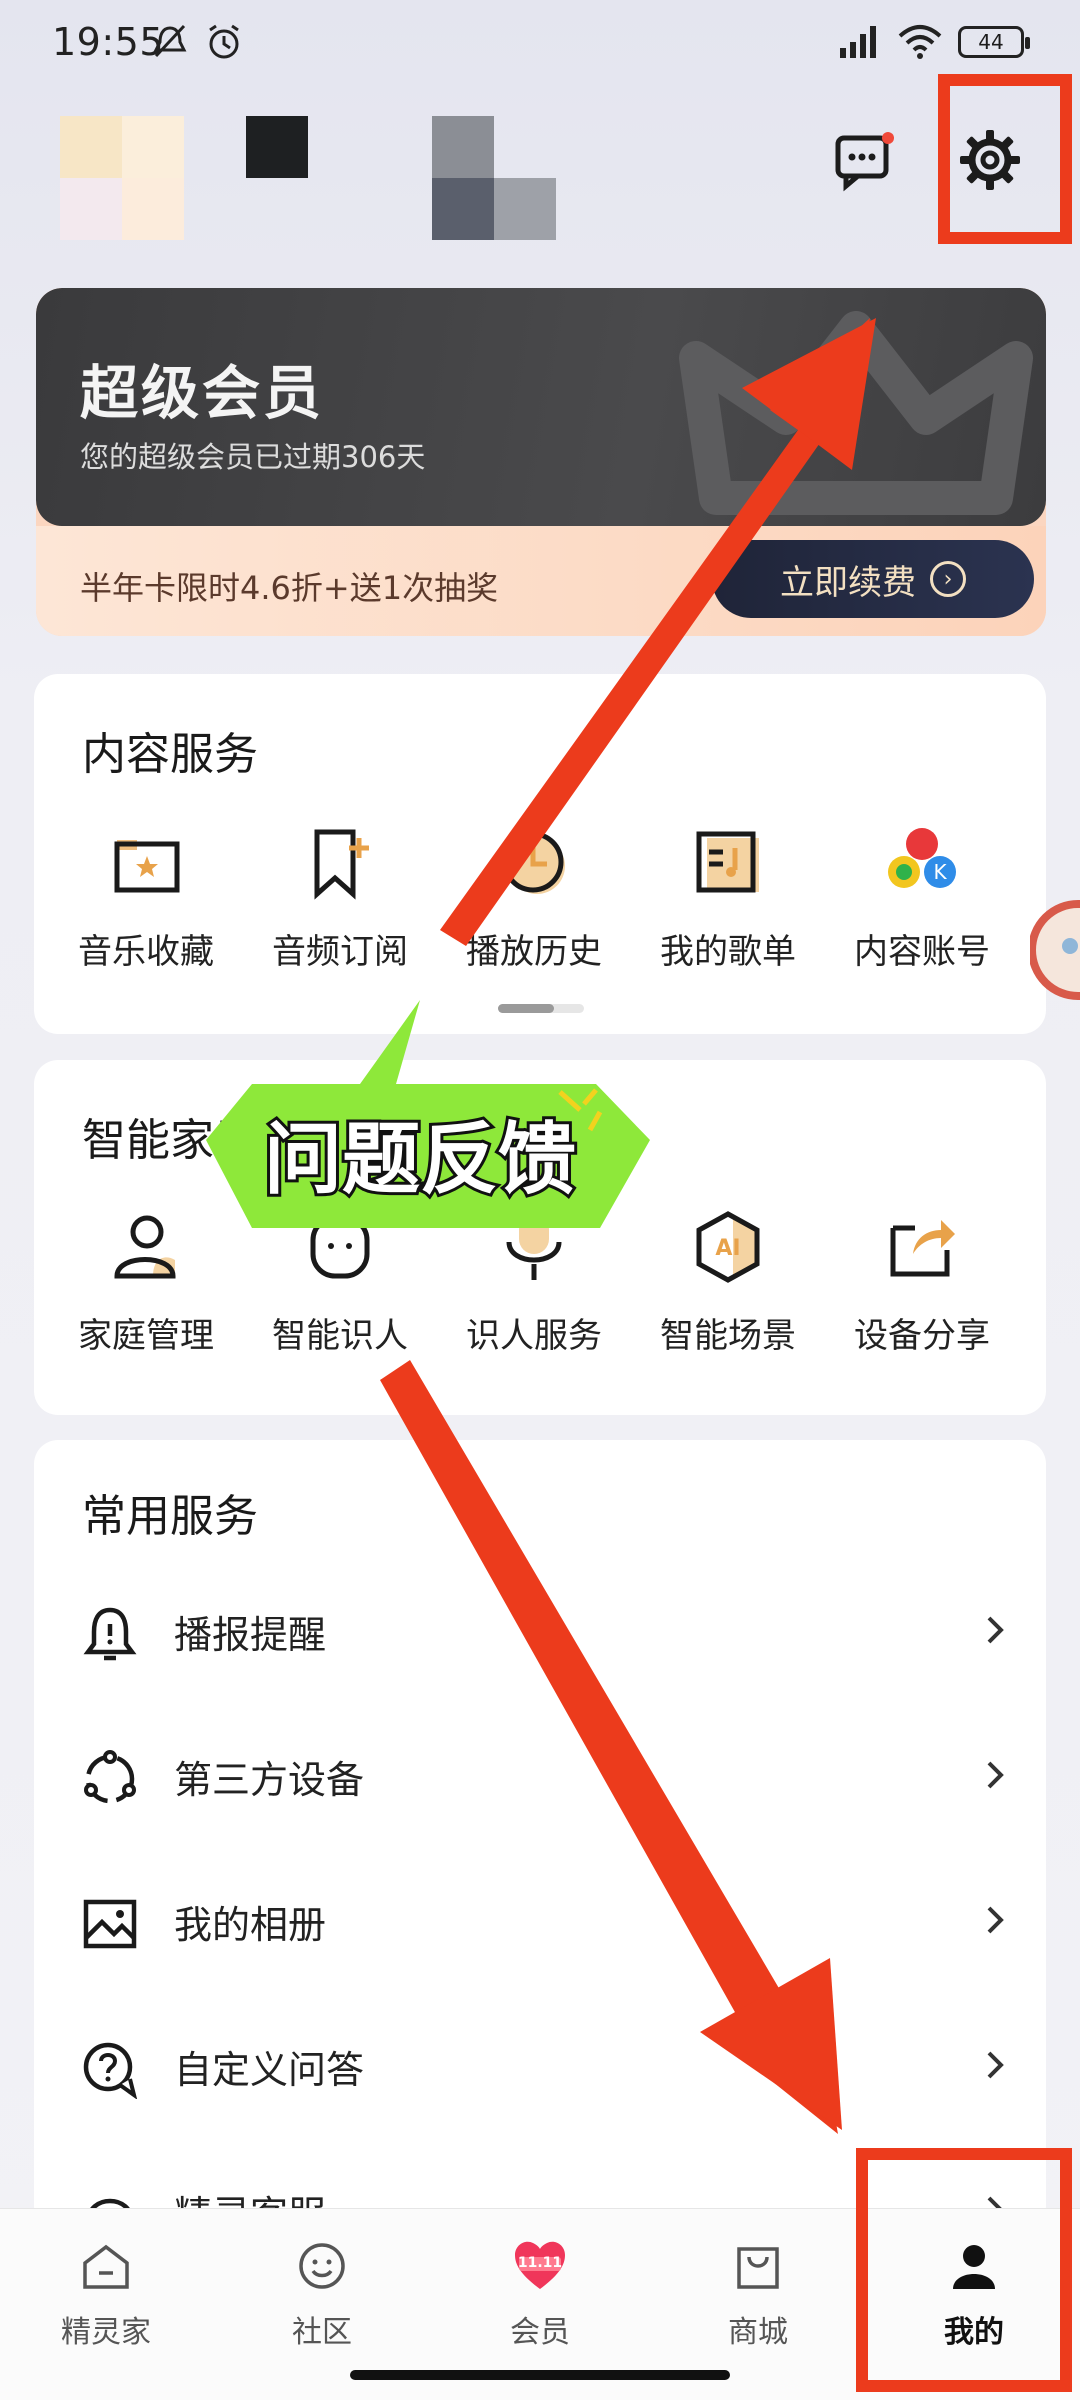 This screenshot has height=2400, width=1080. Describe the element at coordinates (110, 1777) in the screenshot. I see `devices-icon` at that location.